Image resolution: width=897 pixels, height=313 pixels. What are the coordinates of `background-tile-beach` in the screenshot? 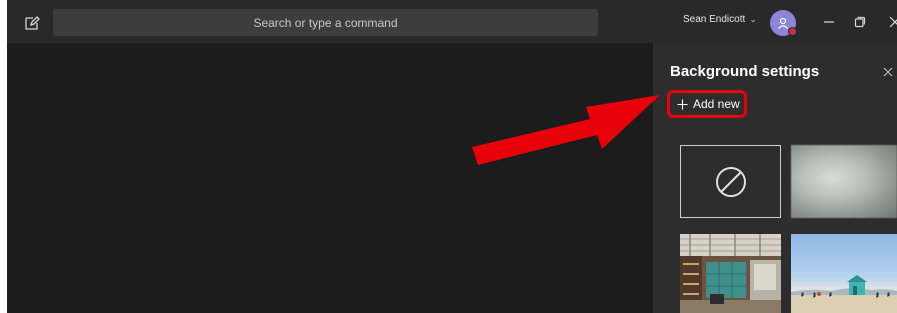 It's located at (844, 273).